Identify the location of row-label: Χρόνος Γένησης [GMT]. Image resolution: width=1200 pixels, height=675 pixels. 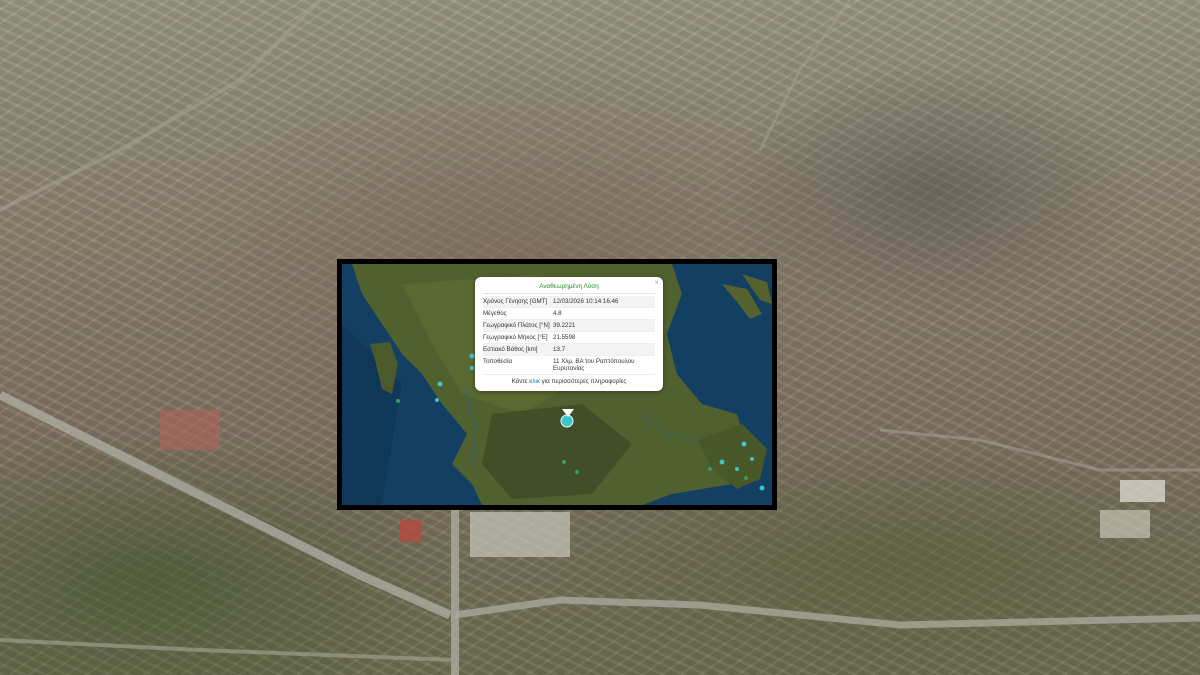
(515, 301).